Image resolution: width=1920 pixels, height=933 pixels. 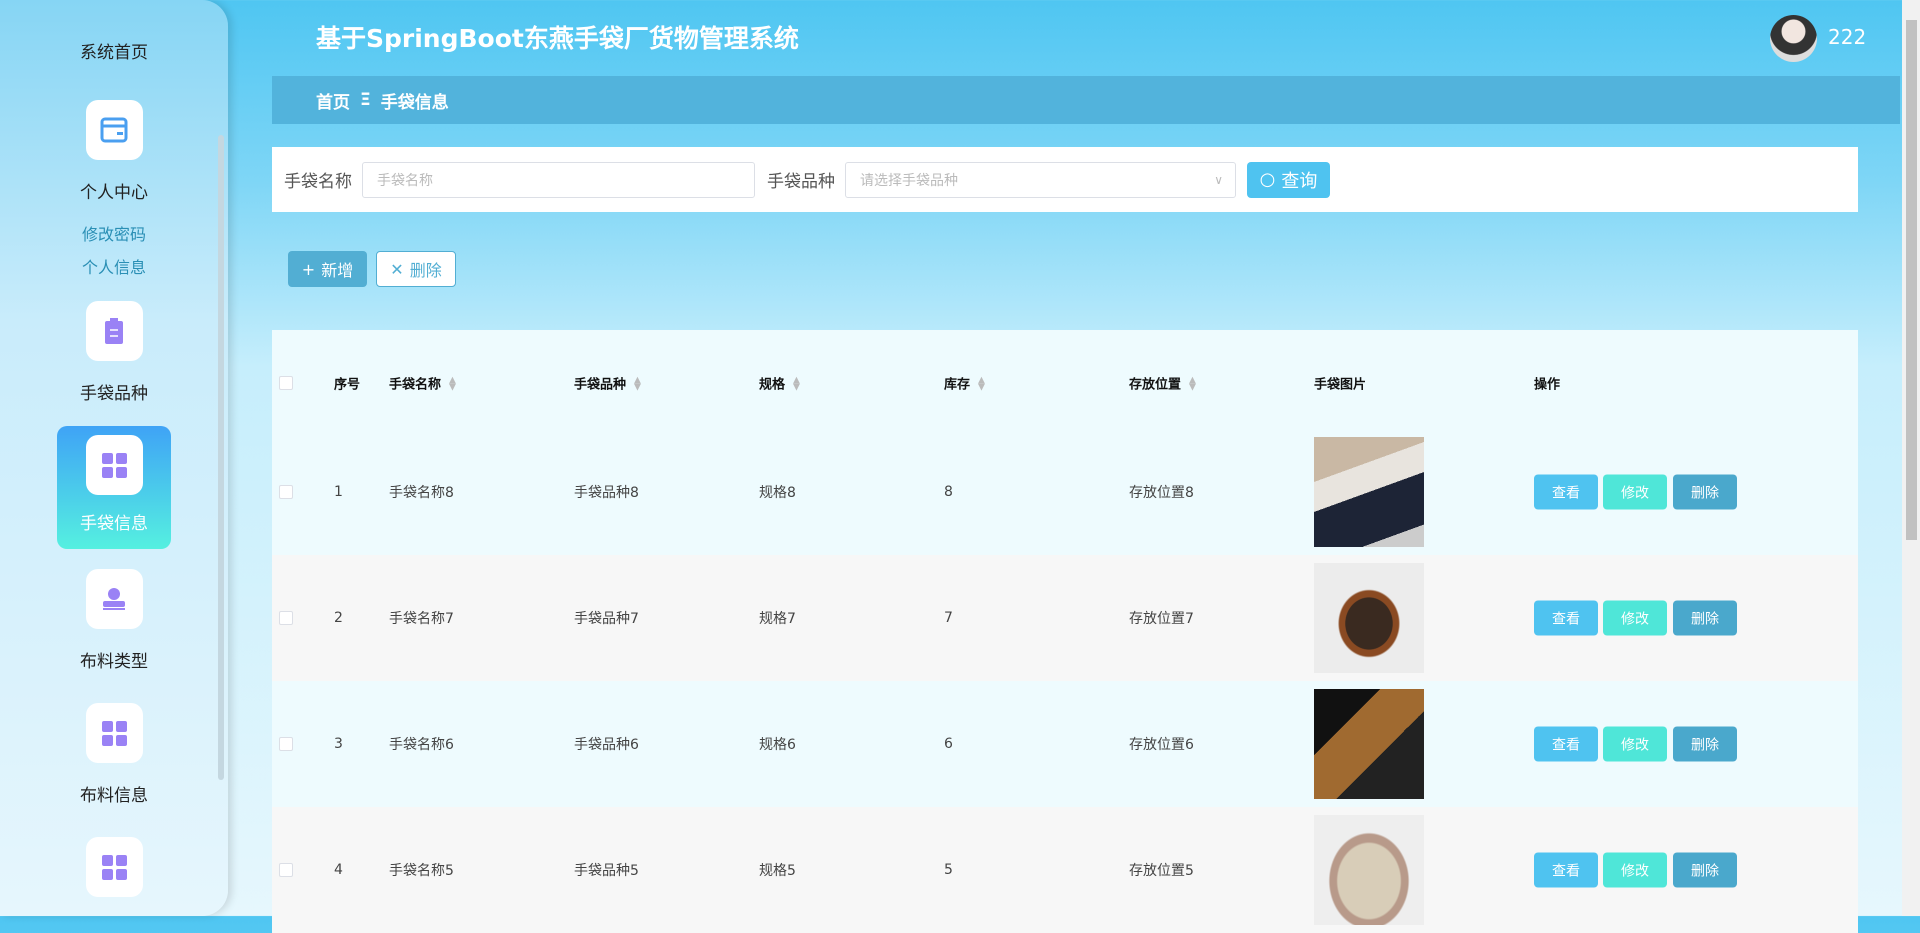 What do you see at coordinates (801, 182) in the screenshot?
I see `type-label: 手袋品种` at bounding box center [801, 182].